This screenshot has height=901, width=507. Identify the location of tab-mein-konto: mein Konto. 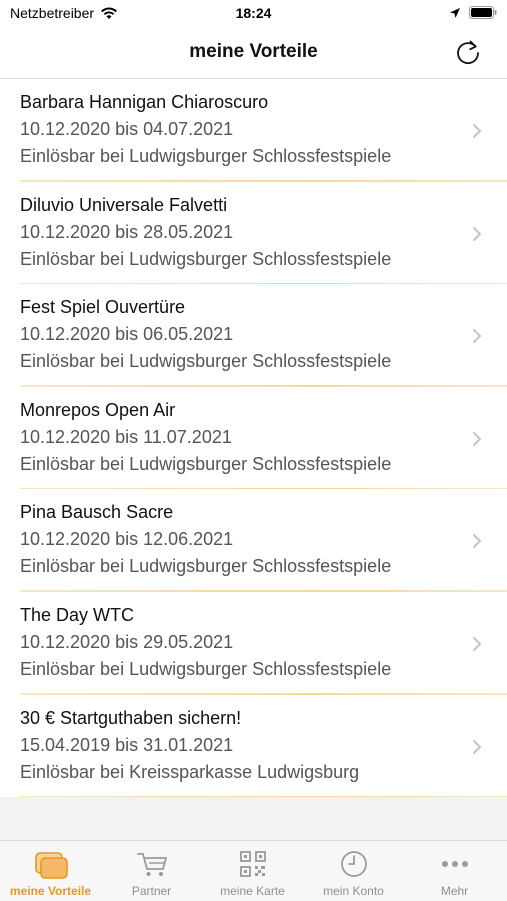
(353, 871).